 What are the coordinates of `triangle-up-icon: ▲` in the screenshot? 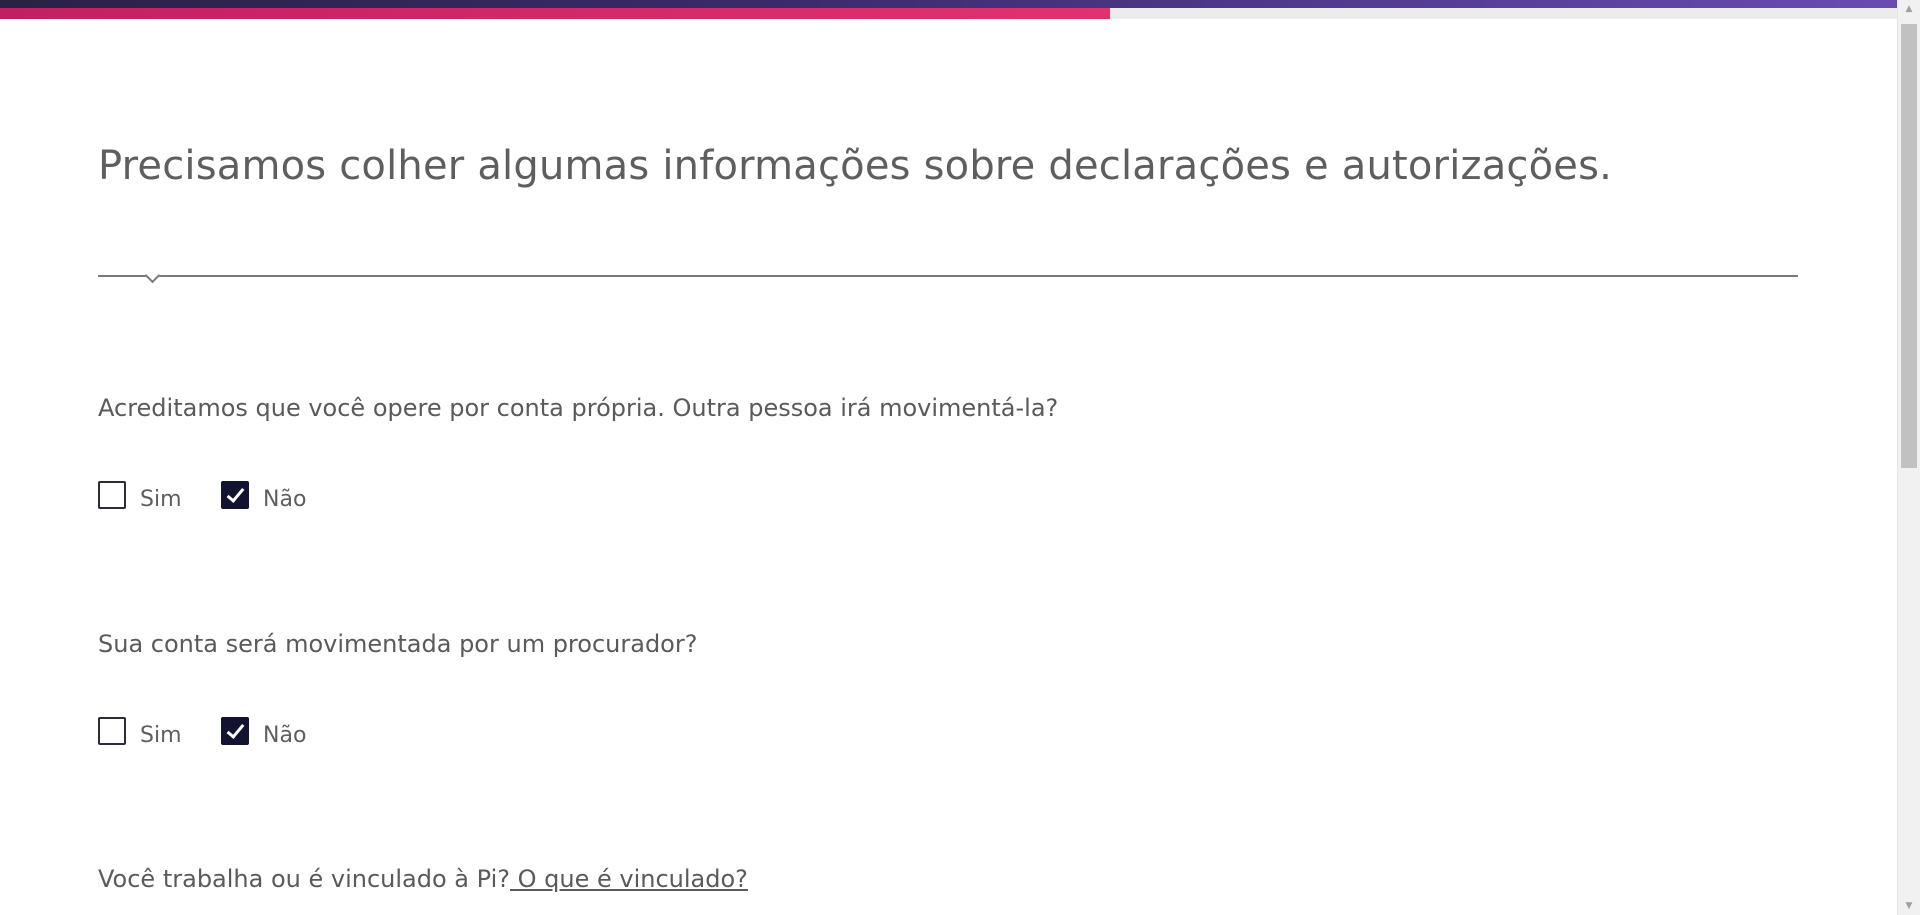 It's located at (1909, 9).